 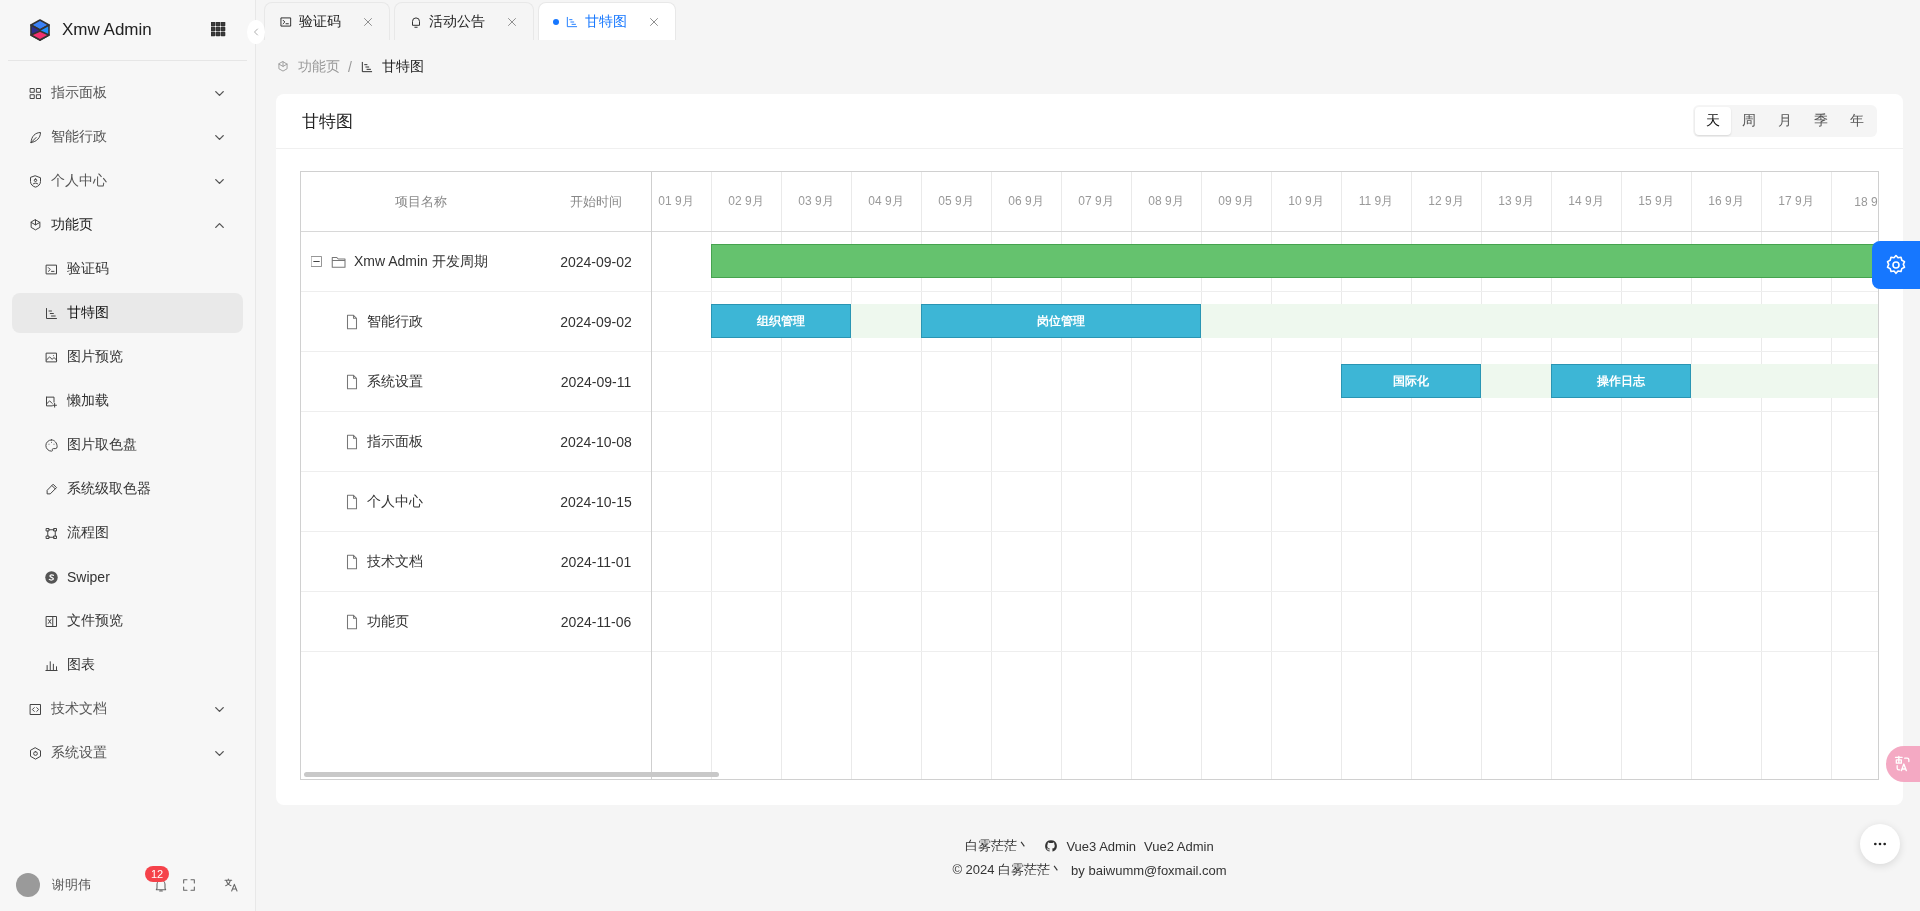 I want to click on task-start-date: 2024-10-08, so click(x=596, y=441).